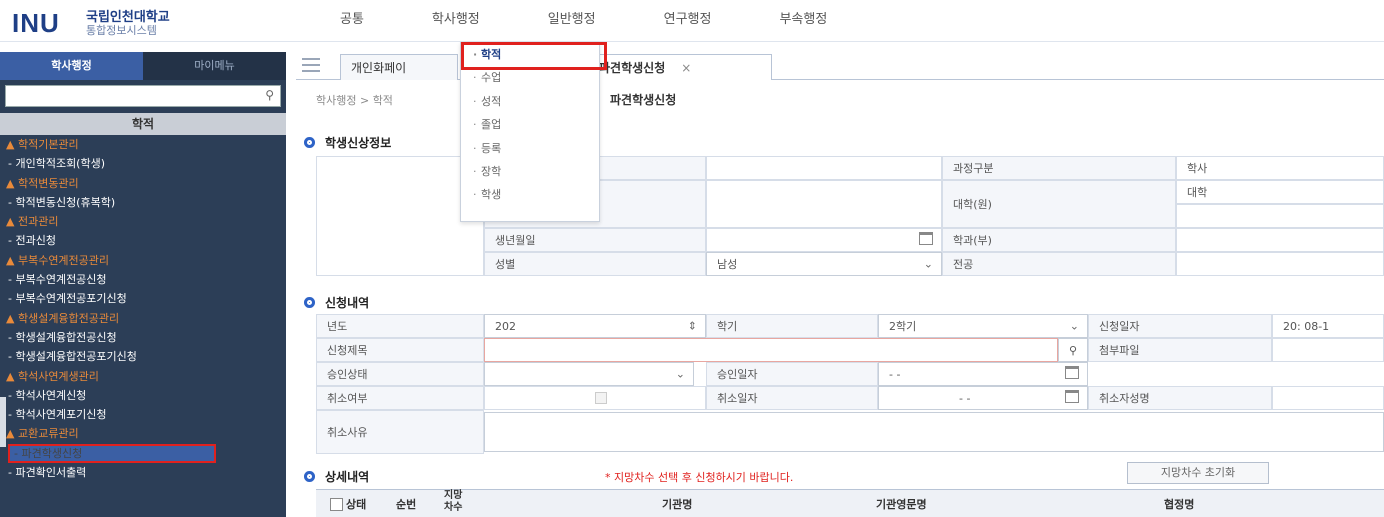  I want to click on sidebar-category: ▲ 전과관리, so click(143, 221).